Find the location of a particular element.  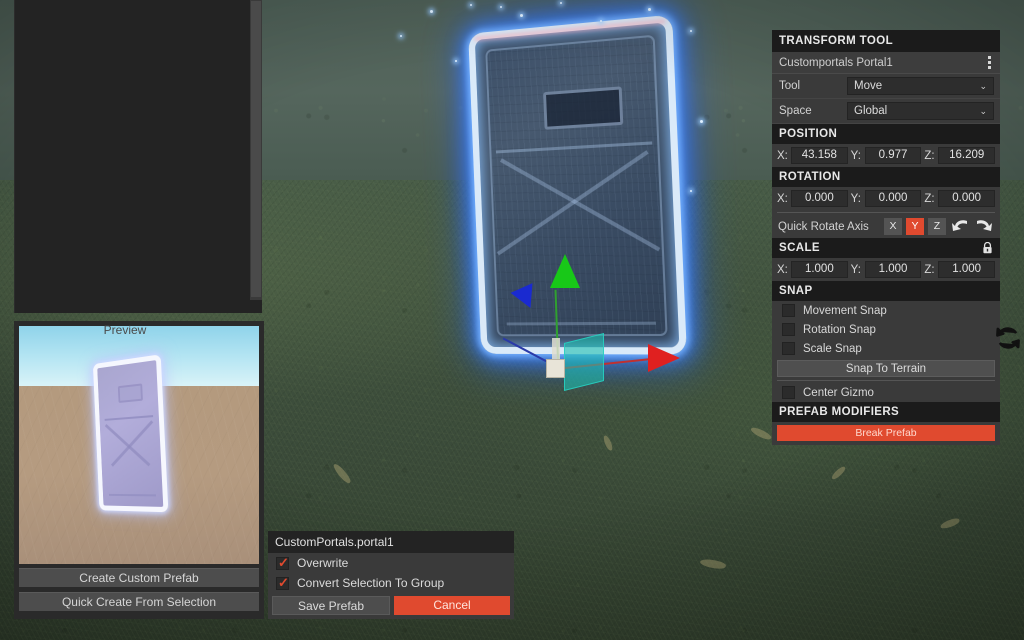

quick-create-from-selection-button: Quick Create From Selection is located at coordinates (139, 601).